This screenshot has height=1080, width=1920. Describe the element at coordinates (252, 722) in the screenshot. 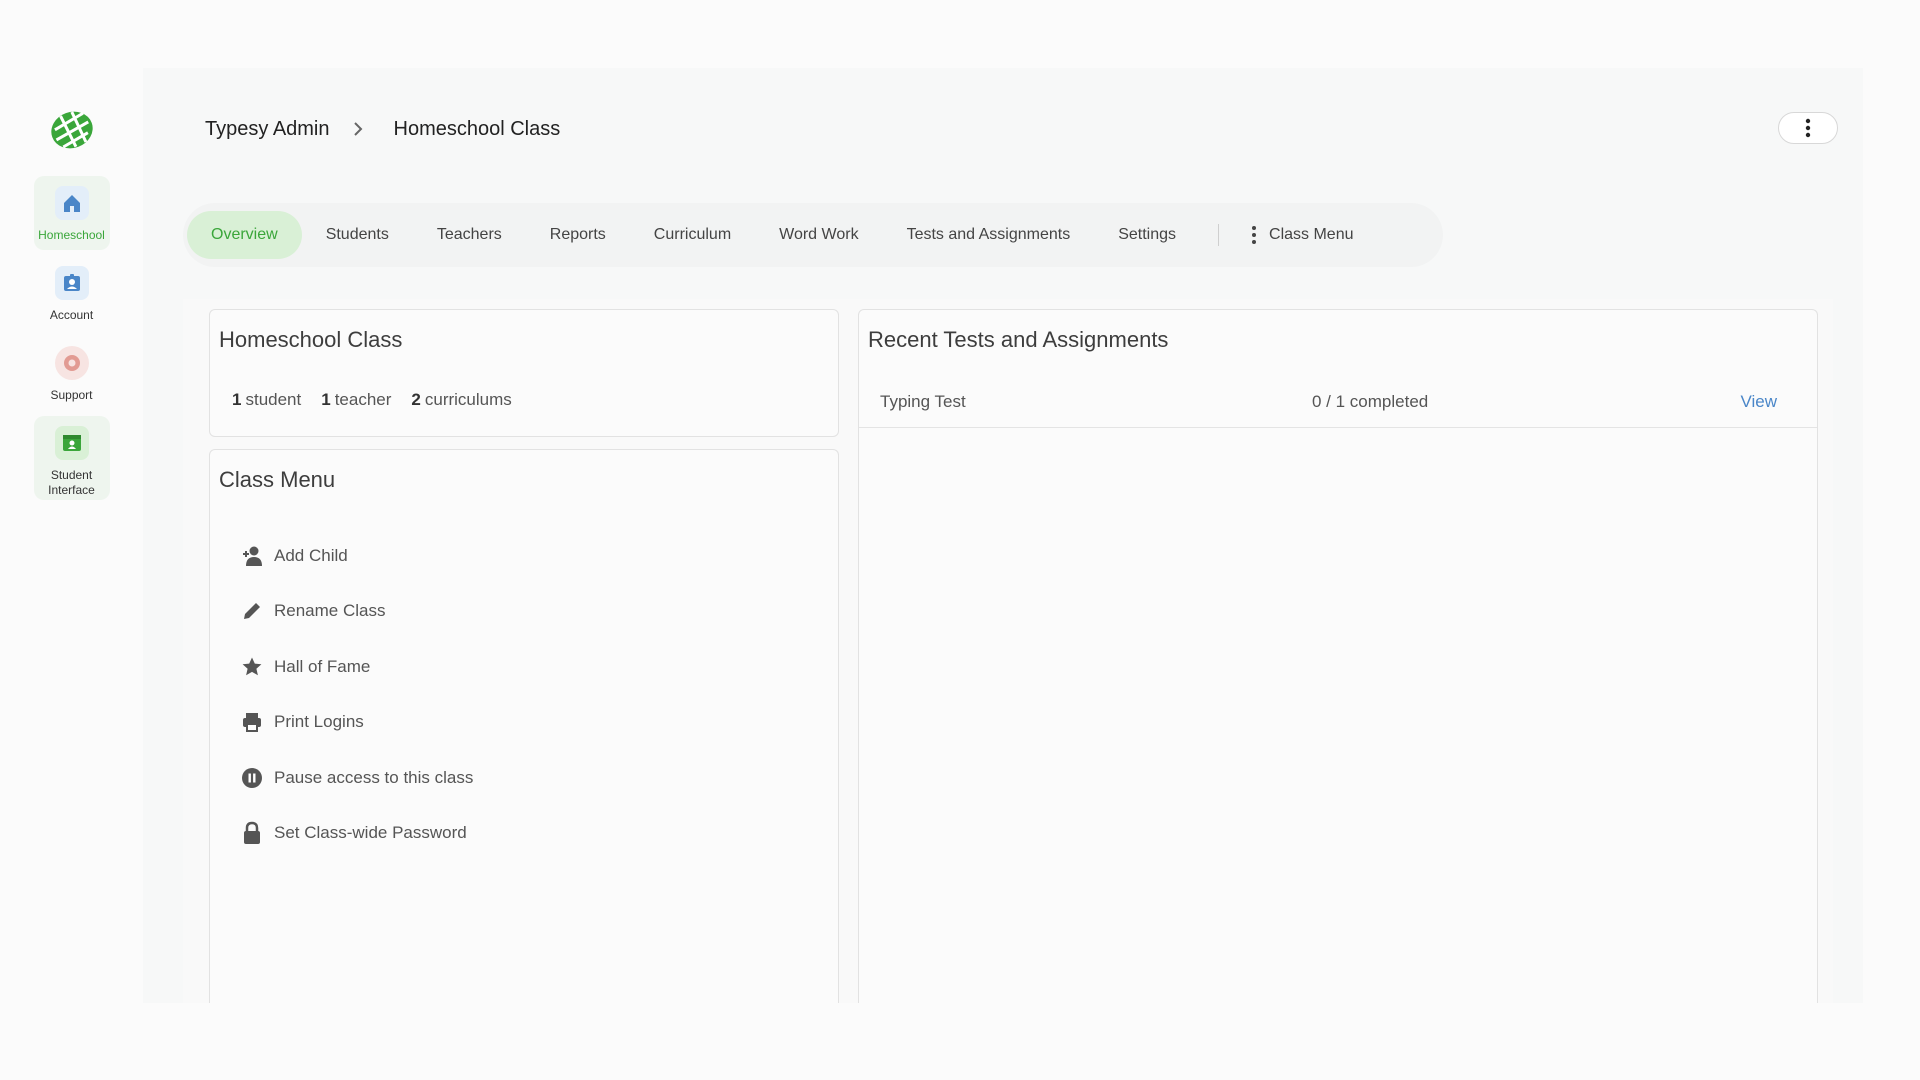

I see `printer-icon` at that location.